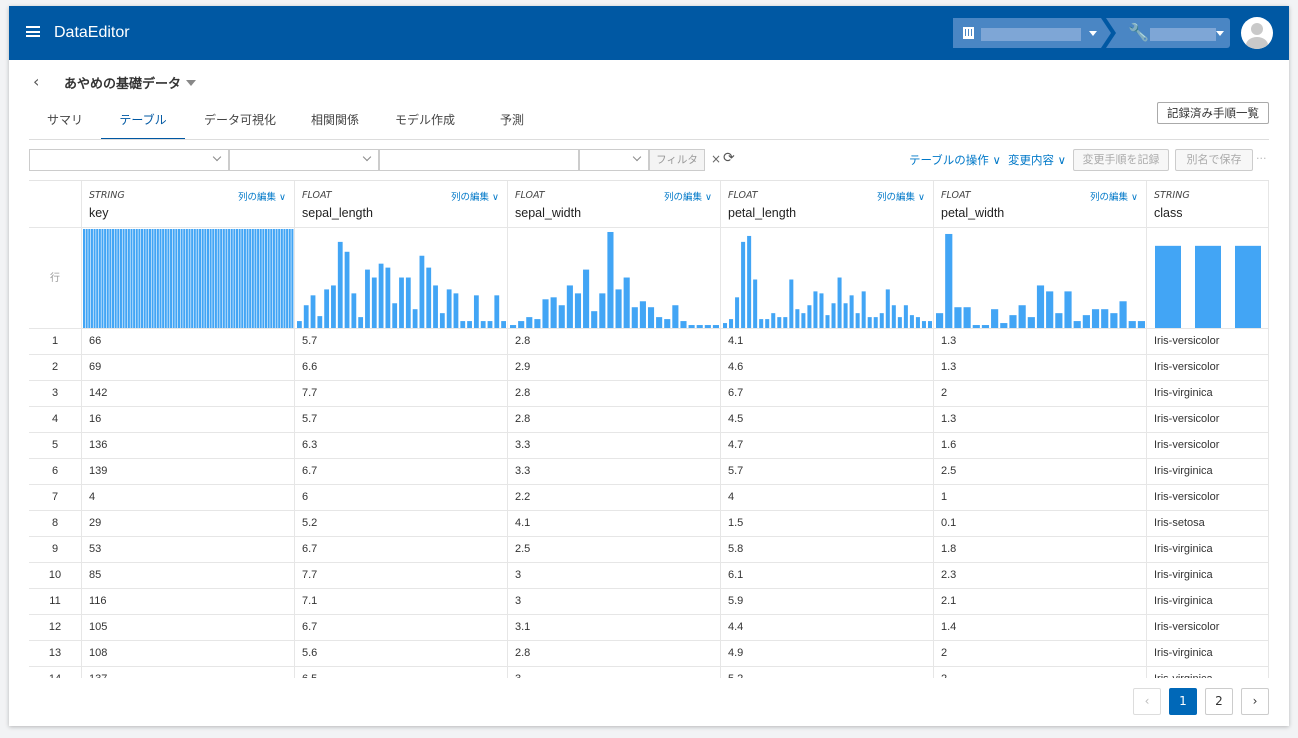 The image size is (1298, 738). Describe the element at coordinates (1040, 446) in the screenshot. I see `table-cell: 1.6` at that location.